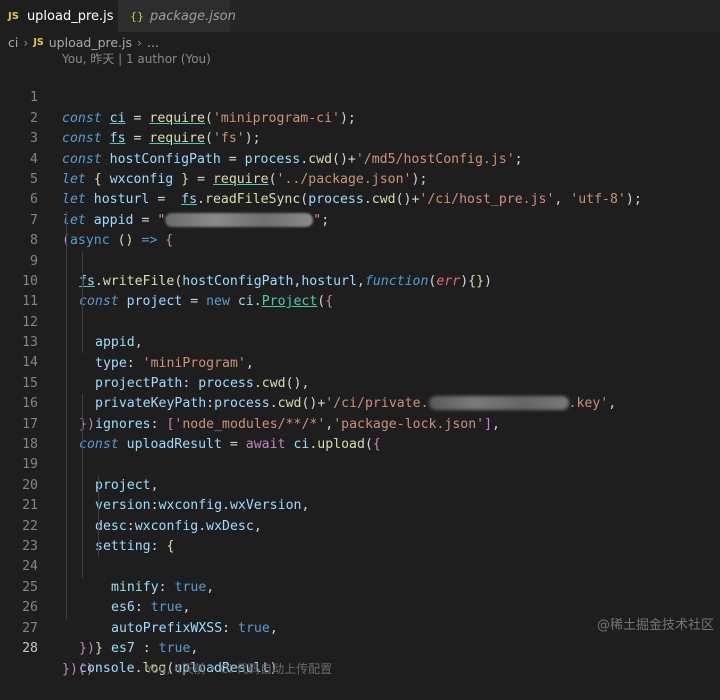  I want to click on code-line: 26 }), so click(360, 616).